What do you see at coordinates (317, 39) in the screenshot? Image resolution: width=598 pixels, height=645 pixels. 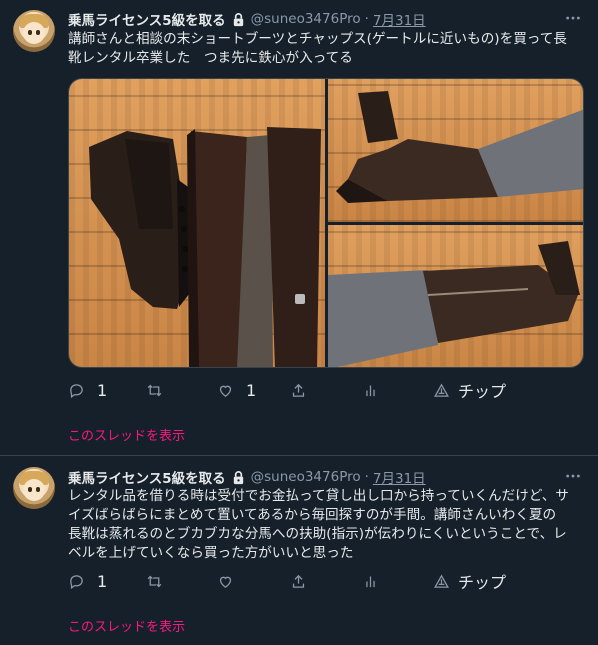 I see `tweet-text-line: 講師さんと相談の末ショートブーツとチャップス(ゲートルに近いもの)を買って長` at bounding box center [317, 39].